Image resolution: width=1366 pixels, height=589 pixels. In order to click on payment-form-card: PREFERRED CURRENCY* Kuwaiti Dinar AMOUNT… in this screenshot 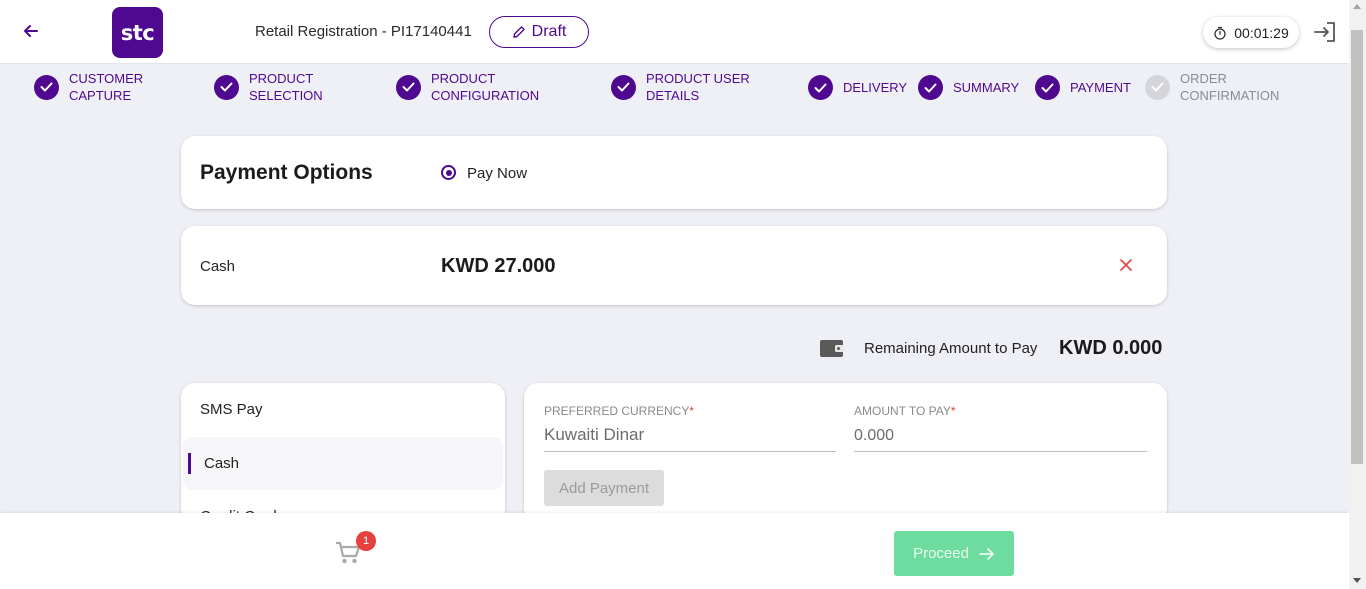, I will do `click(845, 453)`.